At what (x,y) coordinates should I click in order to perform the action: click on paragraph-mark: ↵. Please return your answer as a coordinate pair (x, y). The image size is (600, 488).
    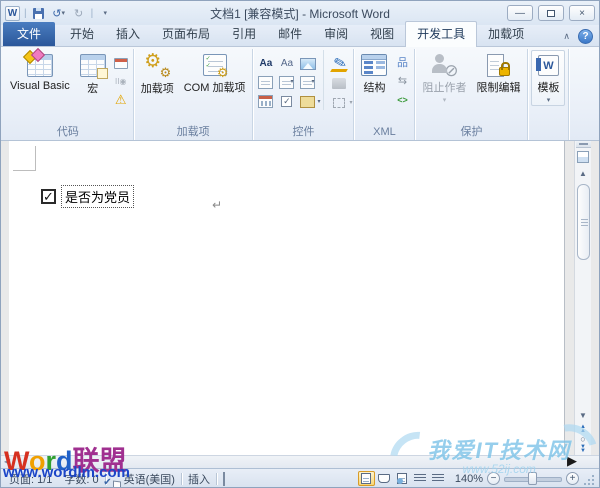
    Looking at the image, I should click on (217, 205).